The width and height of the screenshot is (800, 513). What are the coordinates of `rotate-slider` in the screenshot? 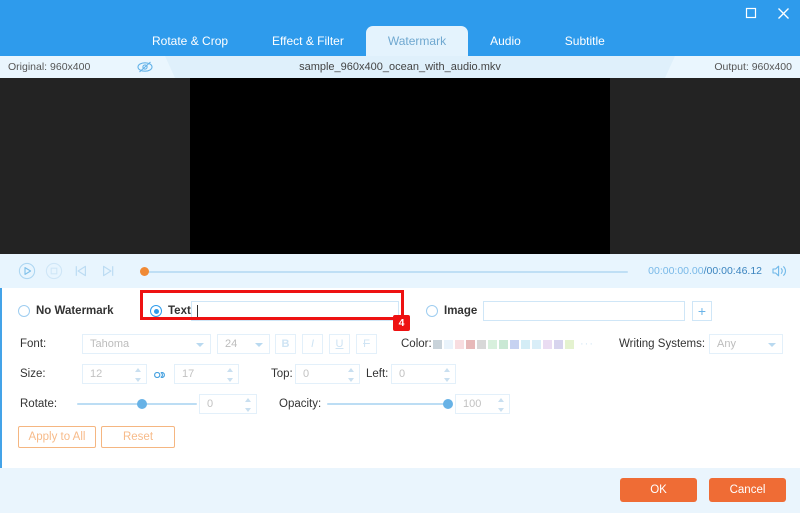 It's located at (137, 404).